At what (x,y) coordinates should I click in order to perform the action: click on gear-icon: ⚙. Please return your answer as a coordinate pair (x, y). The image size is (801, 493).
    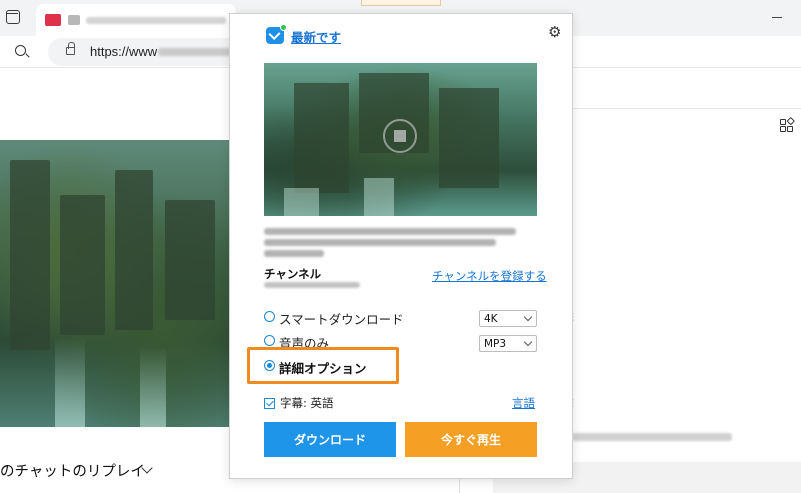
    Looking at the image, I should click on (554, 32).